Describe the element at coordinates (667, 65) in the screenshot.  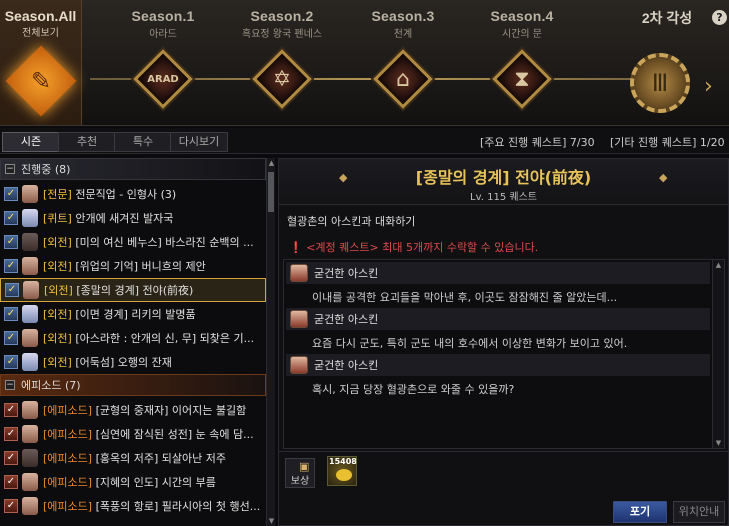
I see `awakening-button: 2차 각성 Ⅲ` at that location.